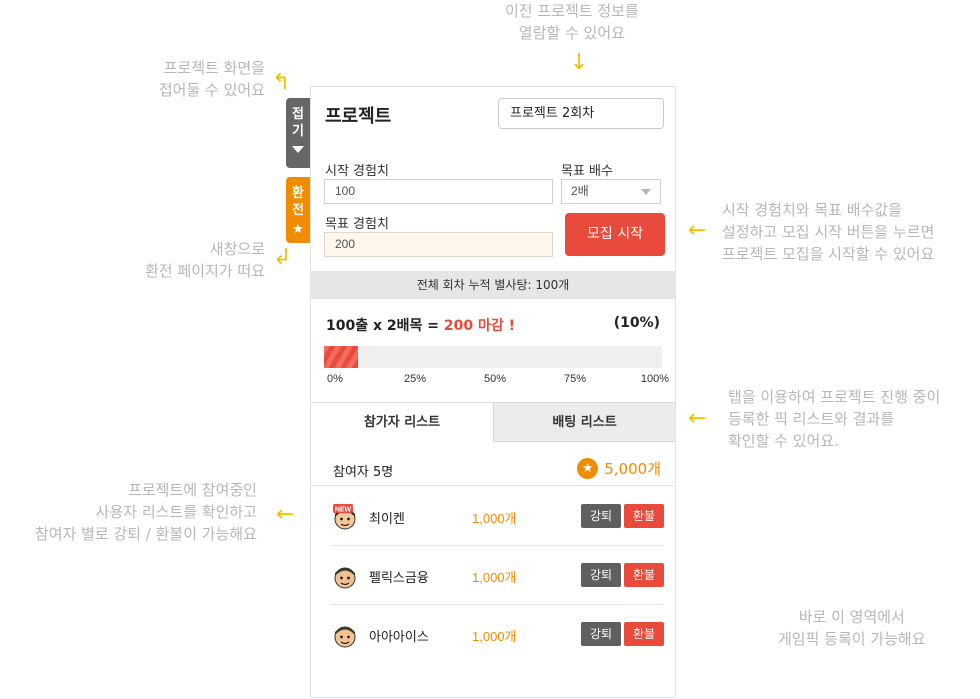 Image resolution: width=980 pixels, height=699 pixels. Describe the element at coordinates (399, 637) in the screenshot. I see `participant-name: 아아아이스` at that location.